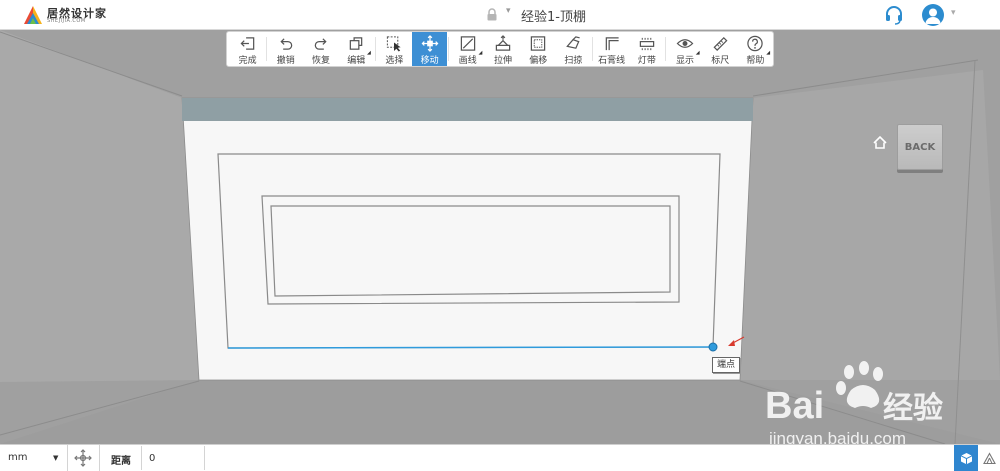  What do you see at coordinates (247, 61) in the screenshot?
I see `finish-label: 完成` at bounding box center [247, 61].